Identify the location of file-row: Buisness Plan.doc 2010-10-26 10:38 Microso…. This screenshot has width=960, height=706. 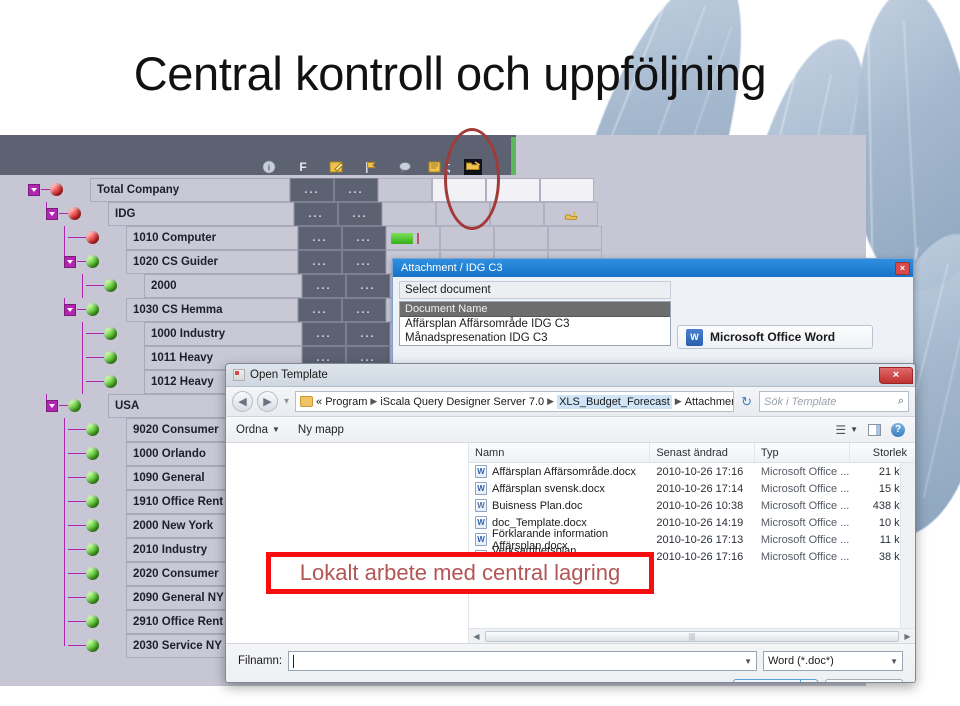
(692, 505).